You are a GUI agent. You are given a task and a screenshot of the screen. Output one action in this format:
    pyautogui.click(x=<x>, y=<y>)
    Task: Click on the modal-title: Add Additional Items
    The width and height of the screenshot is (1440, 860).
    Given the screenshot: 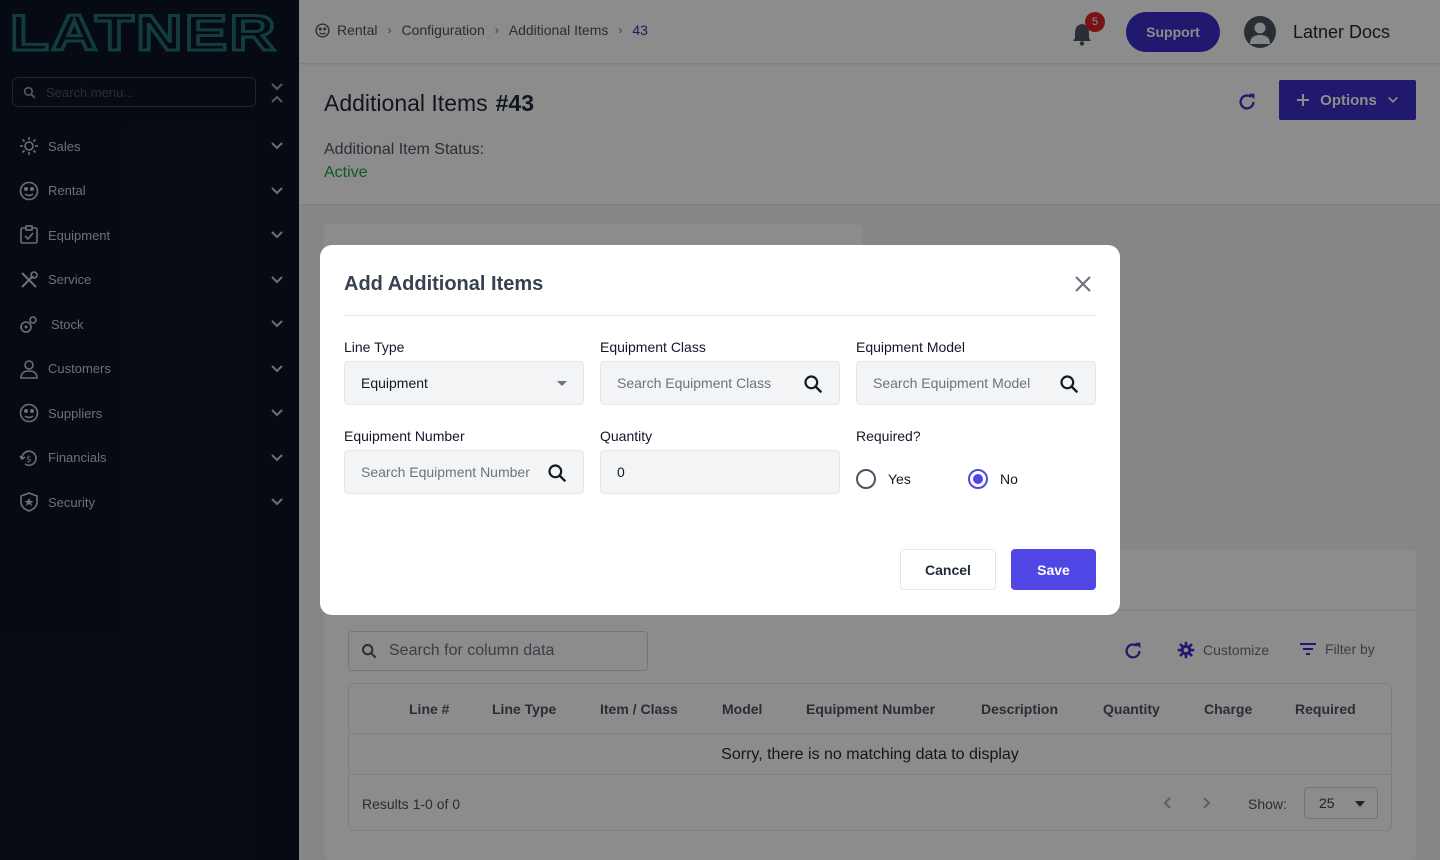 What is the action you would take?
    pyautogui.click(x=444, y=284)
    